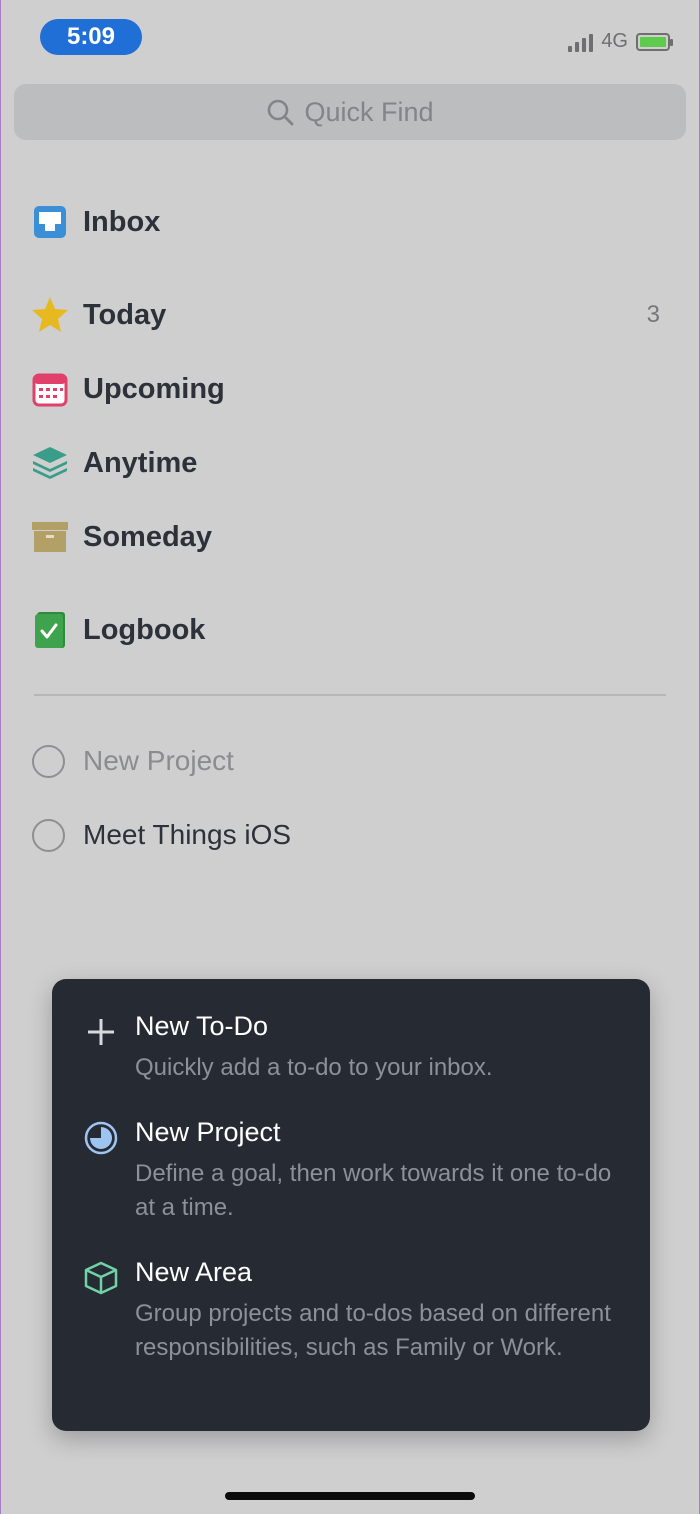 Image resolution: width=700 pixels, height=1514 pixels. Describe the element at coordinates (208, 1132) in the screenshot. I see `menu-item-title: New Project` at that location.